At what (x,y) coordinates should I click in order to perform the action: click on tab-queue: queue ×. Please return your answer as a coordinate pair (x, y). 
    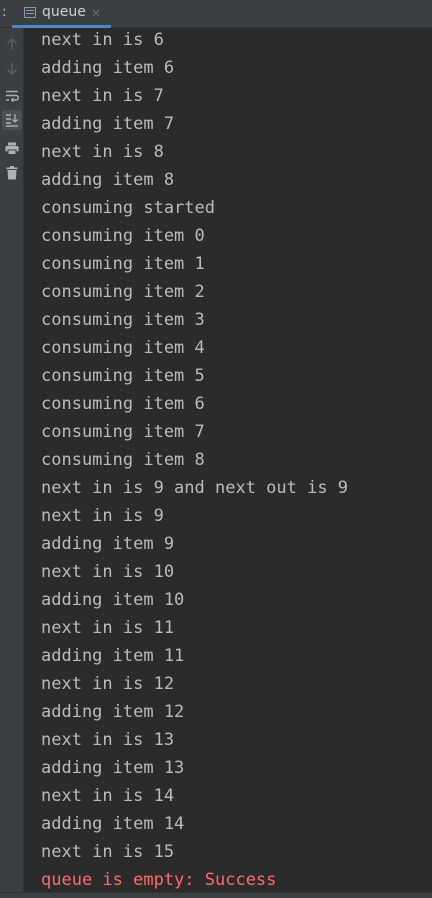
    Looking at the image, I should click on (61, 14).